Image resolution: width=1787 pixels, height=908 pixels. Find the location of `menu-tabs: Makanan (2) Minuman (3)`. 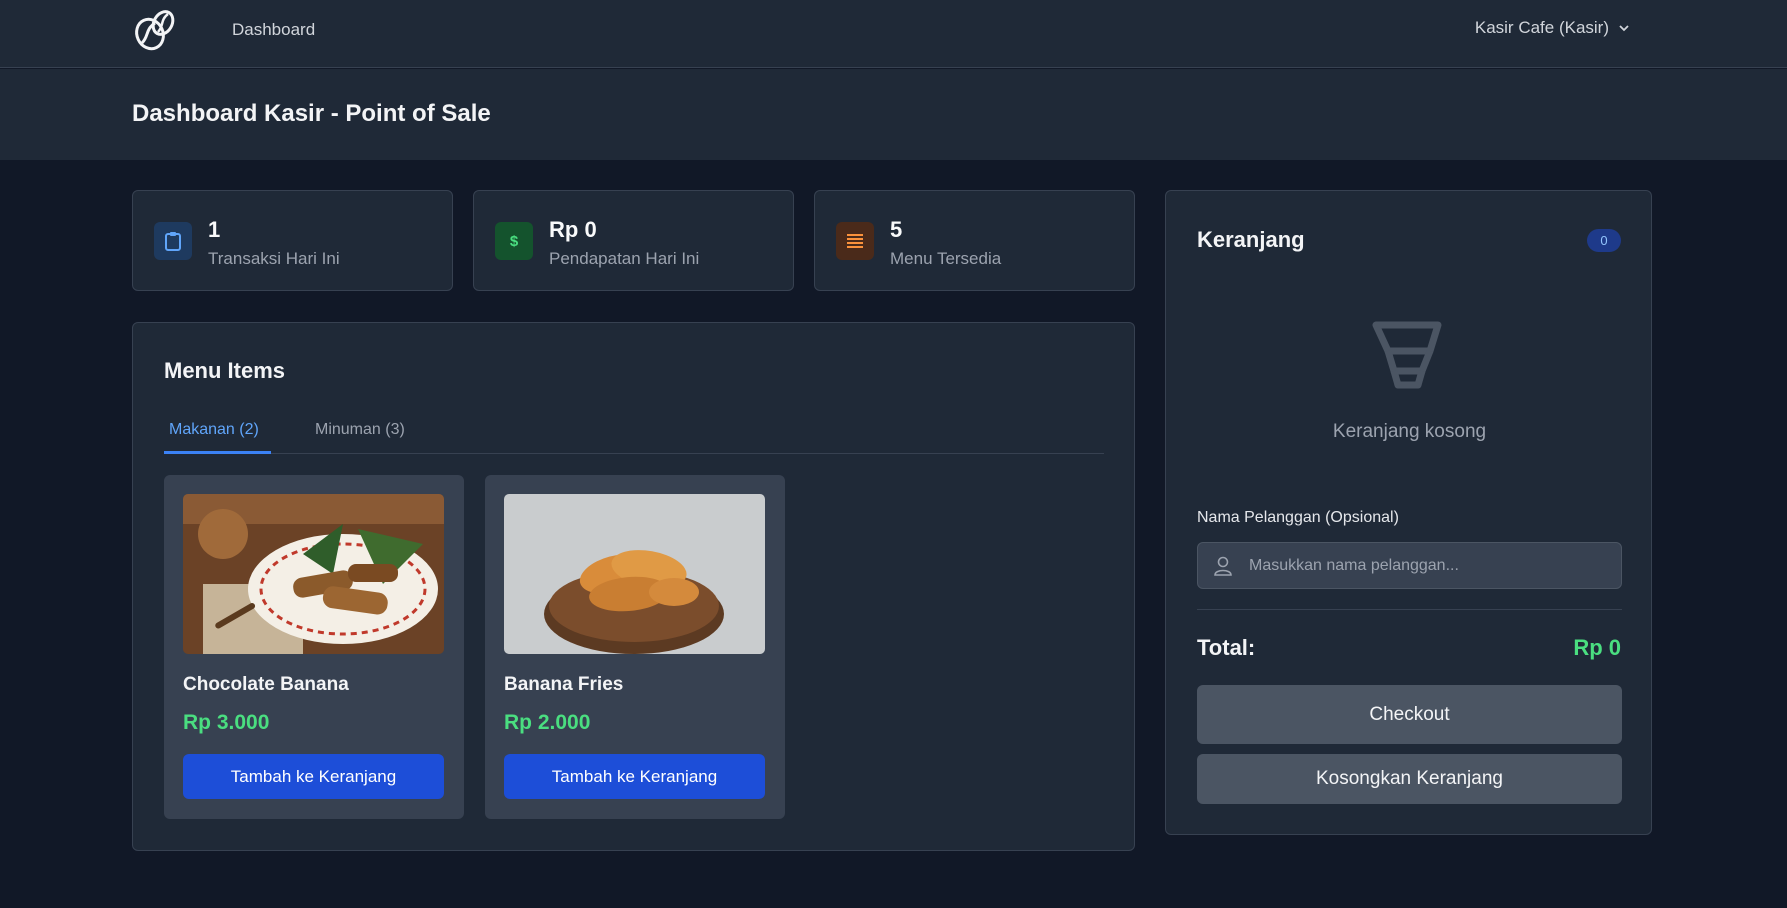

menu-tabs: Makanan (2) Minuman (3) is located at coordinates (634, 433).